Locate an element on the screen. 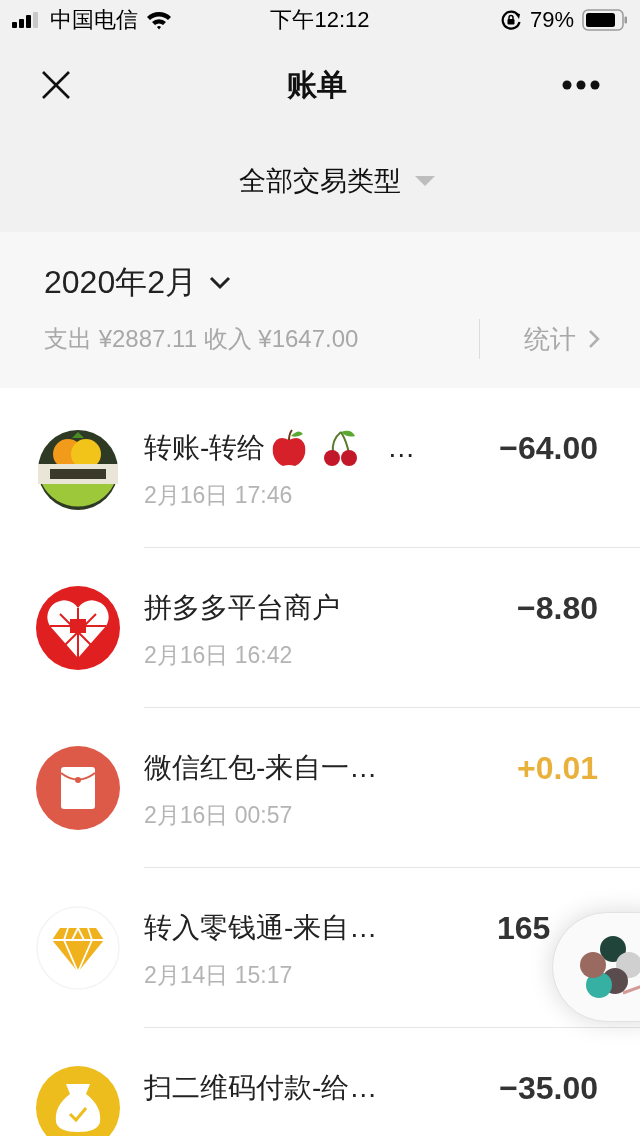 The image size is (640, 1136). carrier-name: 中国电信 is located at coordinates (94, 20).